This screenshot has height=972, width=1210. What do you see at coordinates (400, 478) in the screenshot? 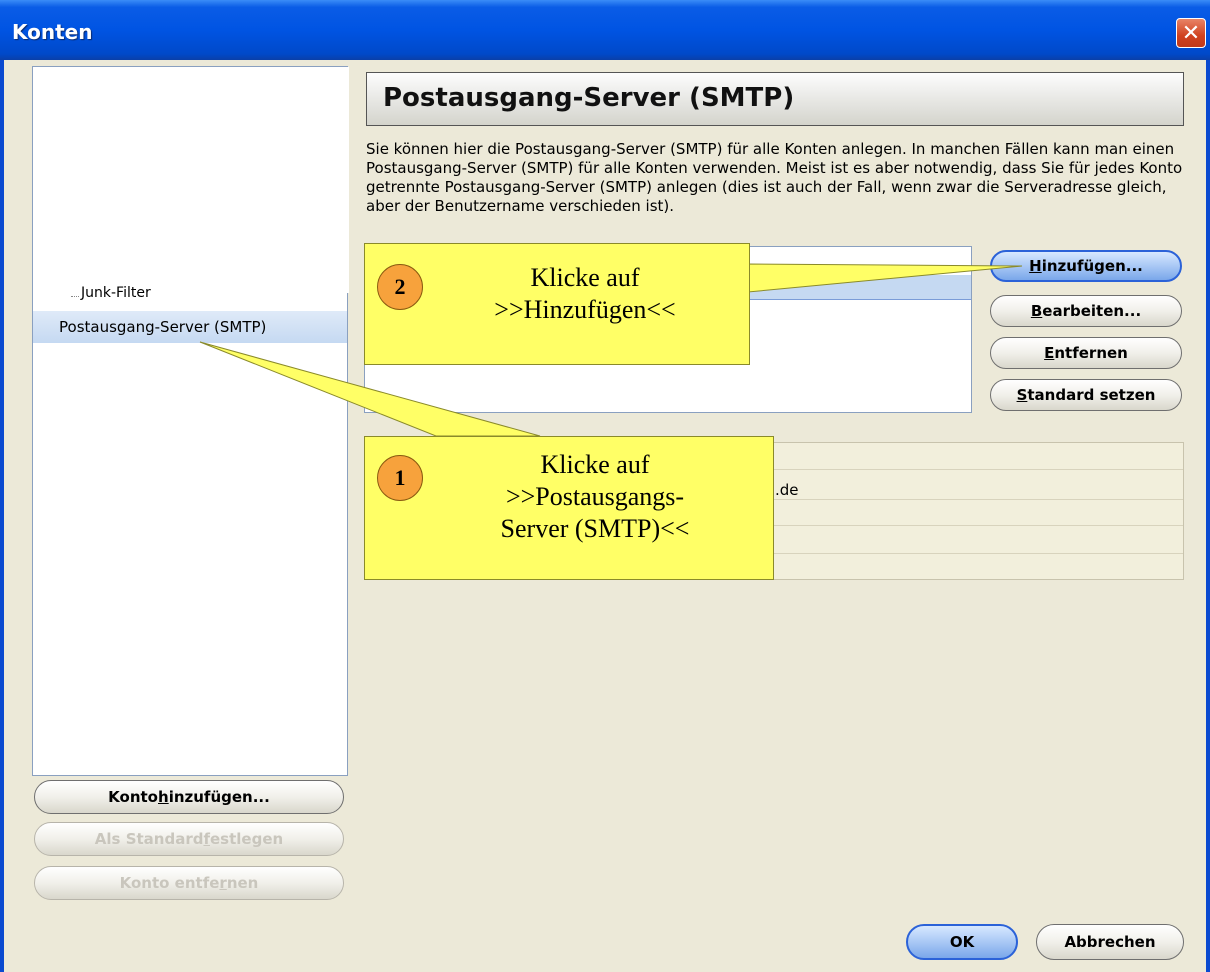
I see `callout-number: 1` at bounding box center [400, 478].